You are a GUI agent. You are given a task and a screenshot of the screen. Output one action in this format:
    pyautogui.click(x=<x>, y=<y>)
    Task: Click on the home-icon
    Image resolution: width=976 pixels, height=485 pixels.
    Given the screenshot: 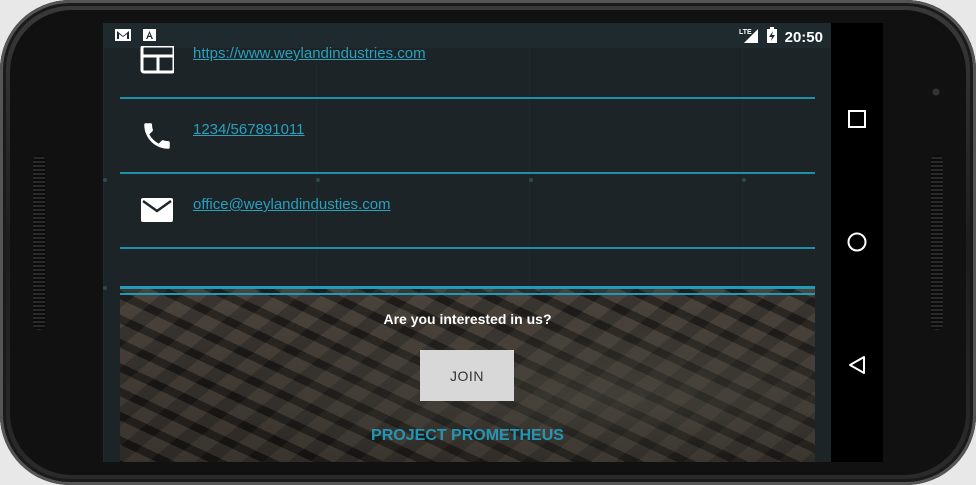 What is the action you would take?
    pyautogui.click(x=857, y=242)
    